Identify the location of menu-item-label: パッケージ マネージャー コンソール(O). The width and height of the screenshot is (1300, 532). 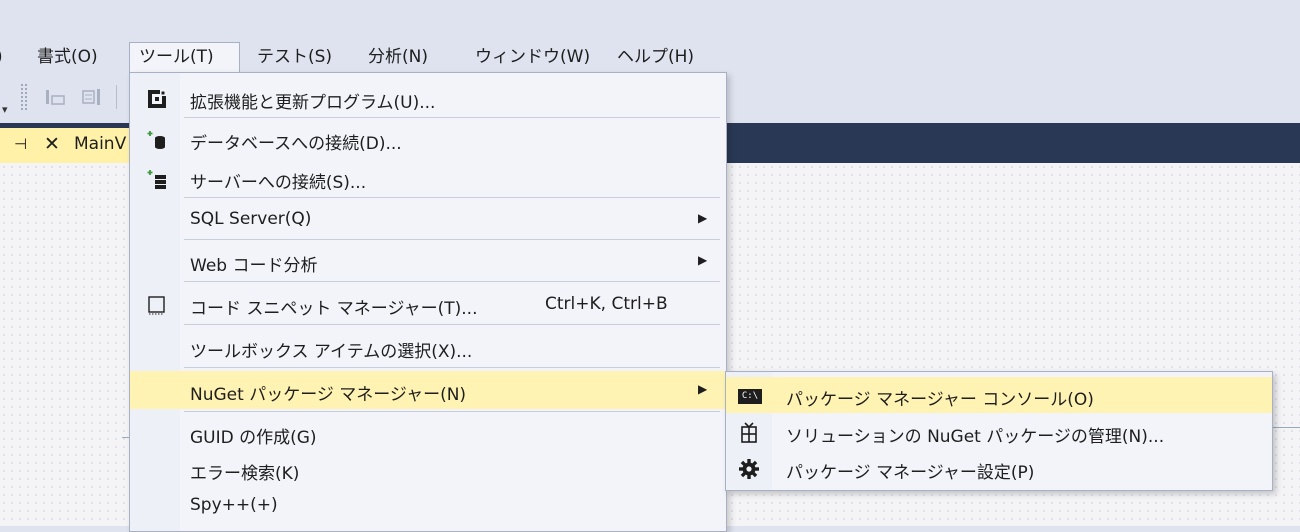
(940, 400).